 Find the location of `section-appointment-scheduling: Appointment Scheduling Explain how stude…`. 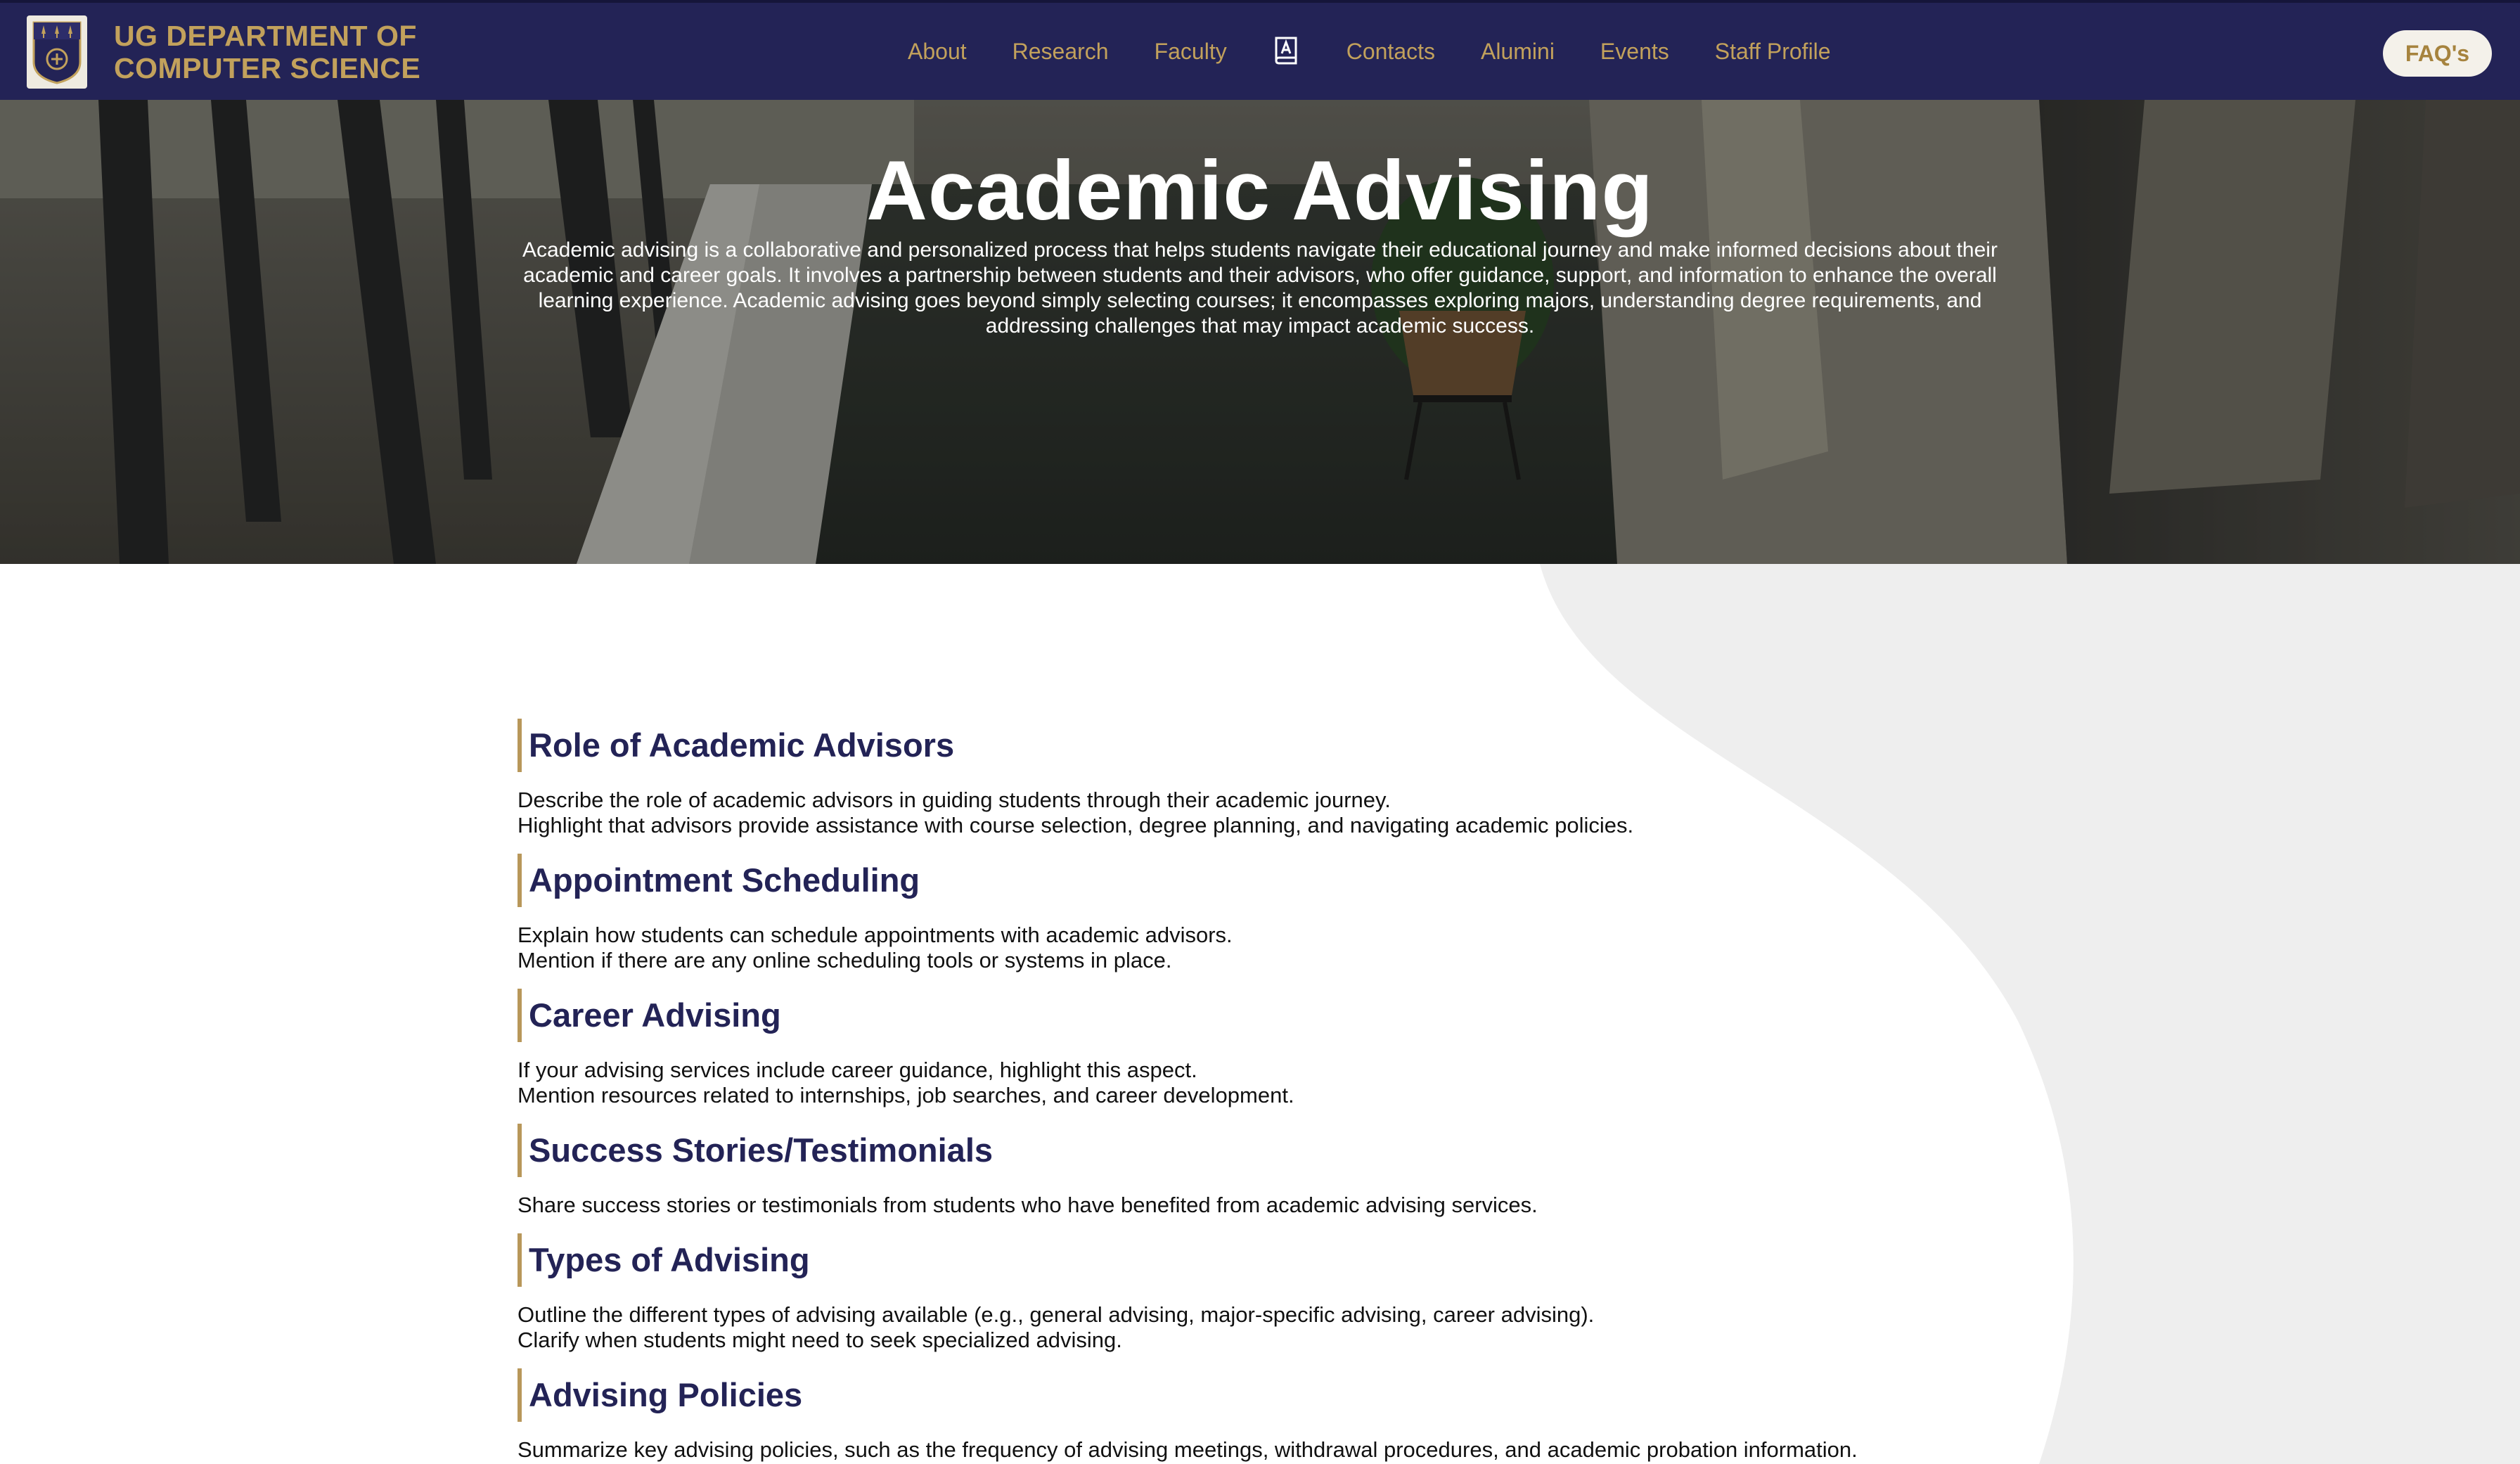

section-appointment-scheduling: Appointment Scheduling Explain how stude… is located at coordinates (1256, 914).